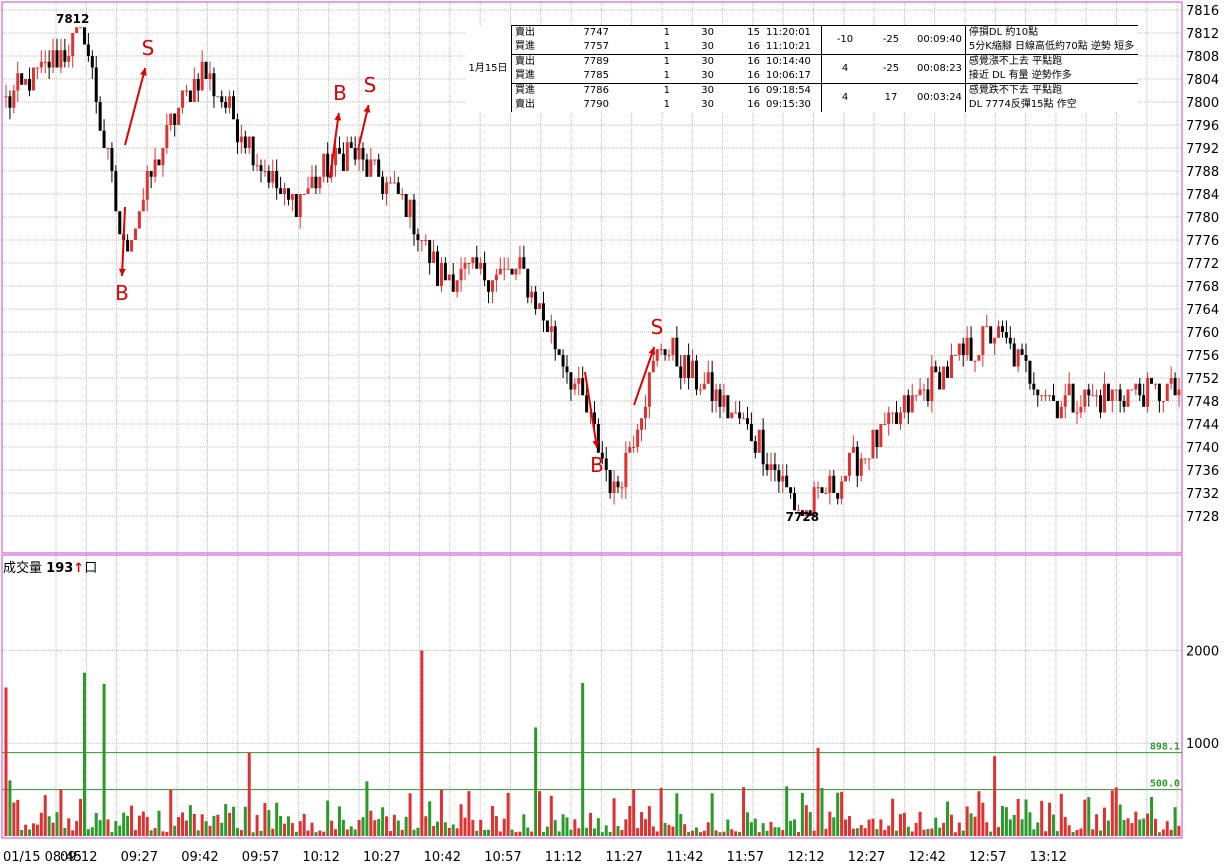 Image resolution: width=1232 pixels, height=864 pixels. What do you see at coordinates (695, 32) in the screenshot?
I see `trade-point-value: 30` at bounding box center [695, 32].